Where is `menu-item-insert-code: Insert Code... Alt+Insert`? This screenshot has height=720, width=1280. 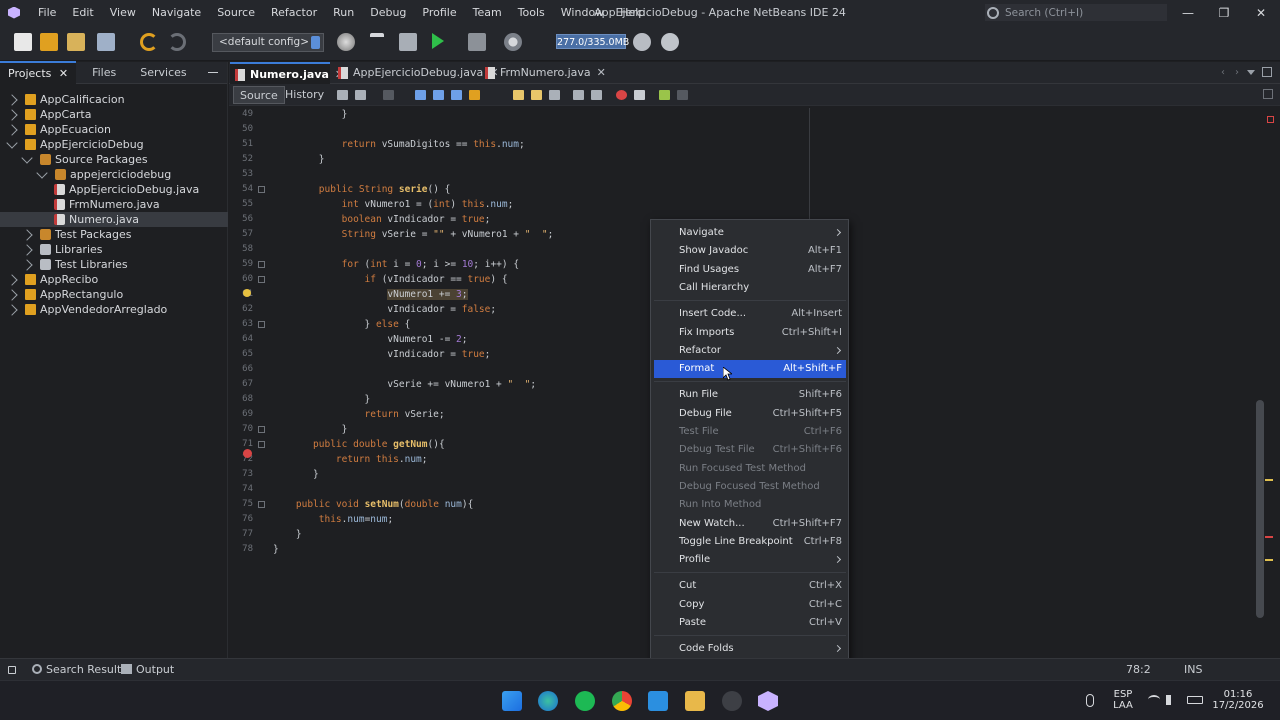
menu-item-insert-code: Insert Code... Alt+Insert is located at coordinates (750, 314).